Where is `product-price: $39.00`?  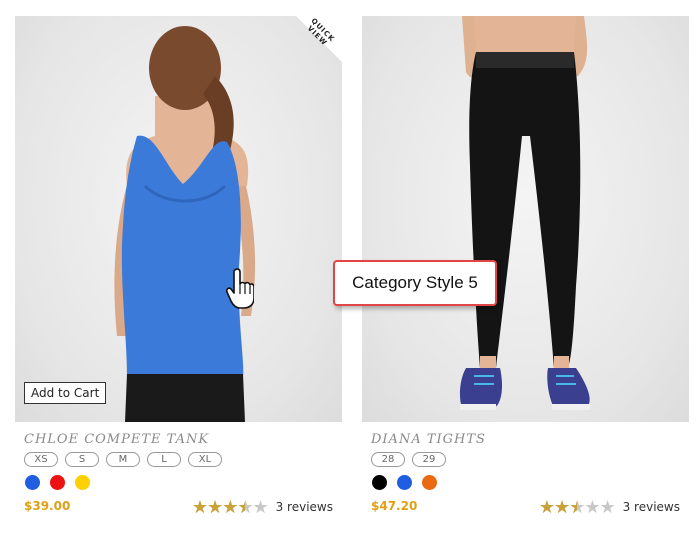
product-price: $39.00 is located at coordinates (47, 506).